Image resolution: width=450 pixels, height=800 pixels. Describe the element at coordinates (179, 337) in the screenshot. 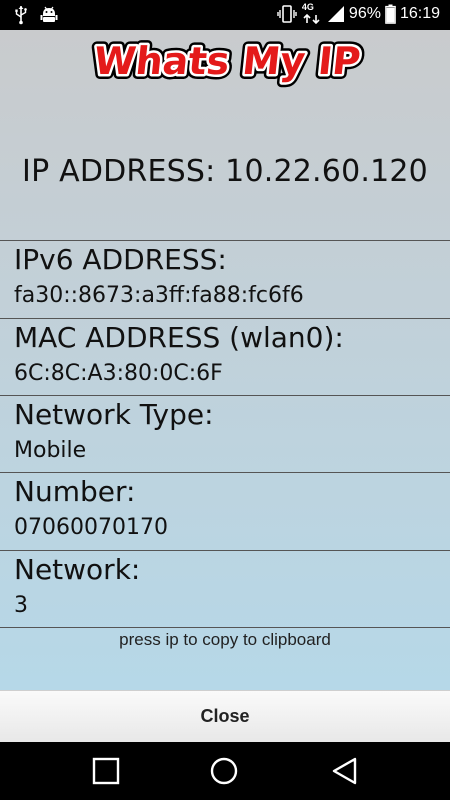

I see `mac-address-label: MAC ADDRESS (wlan0):` at that location.